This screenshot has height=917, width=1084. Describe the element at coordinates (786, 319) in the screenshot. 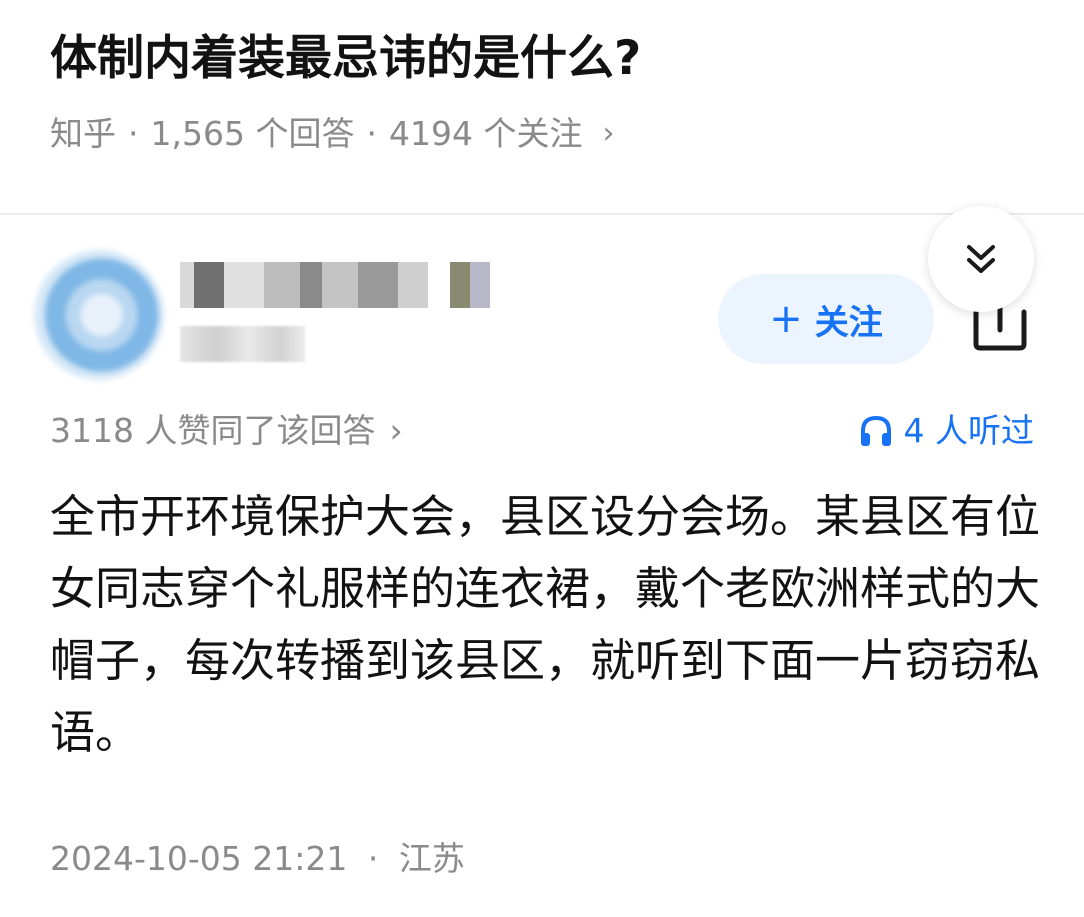

I see `plus-icon: +` at that location.